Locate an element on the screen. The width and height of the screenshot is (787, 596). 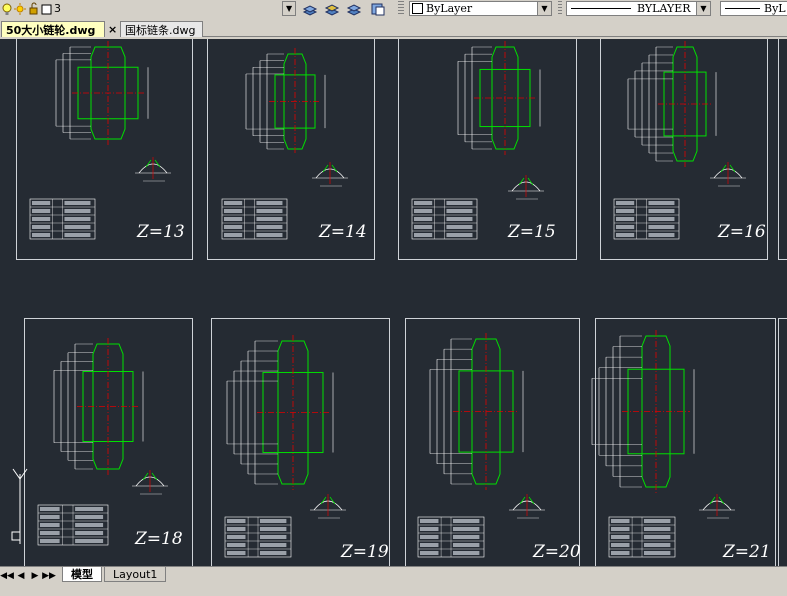
linetype-preview is located at coordinates (601, 8).